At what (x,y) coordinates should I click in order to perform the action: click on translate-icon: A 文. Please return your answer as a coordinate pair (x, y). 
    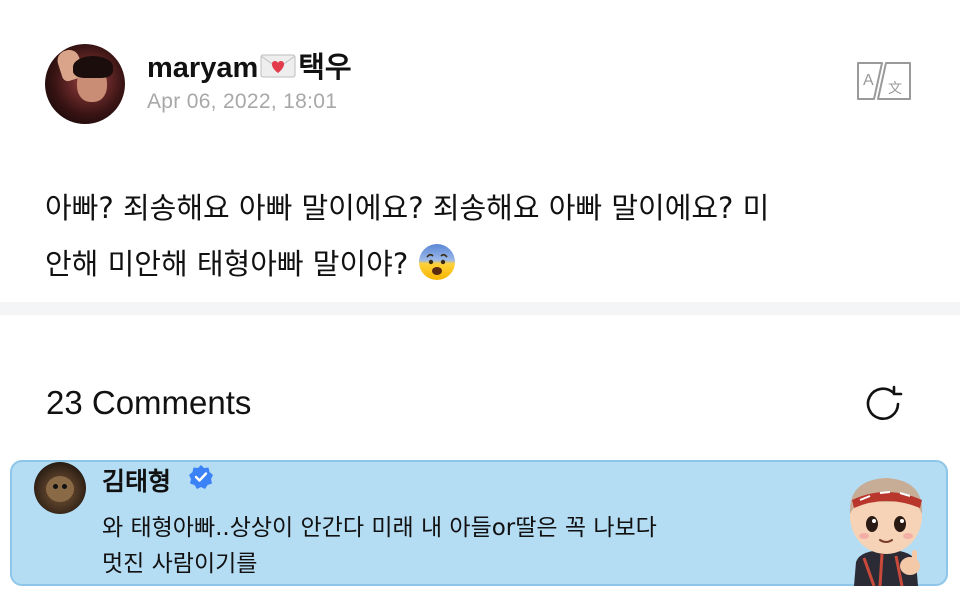
    Looking at the image, I should click on (884, 81).